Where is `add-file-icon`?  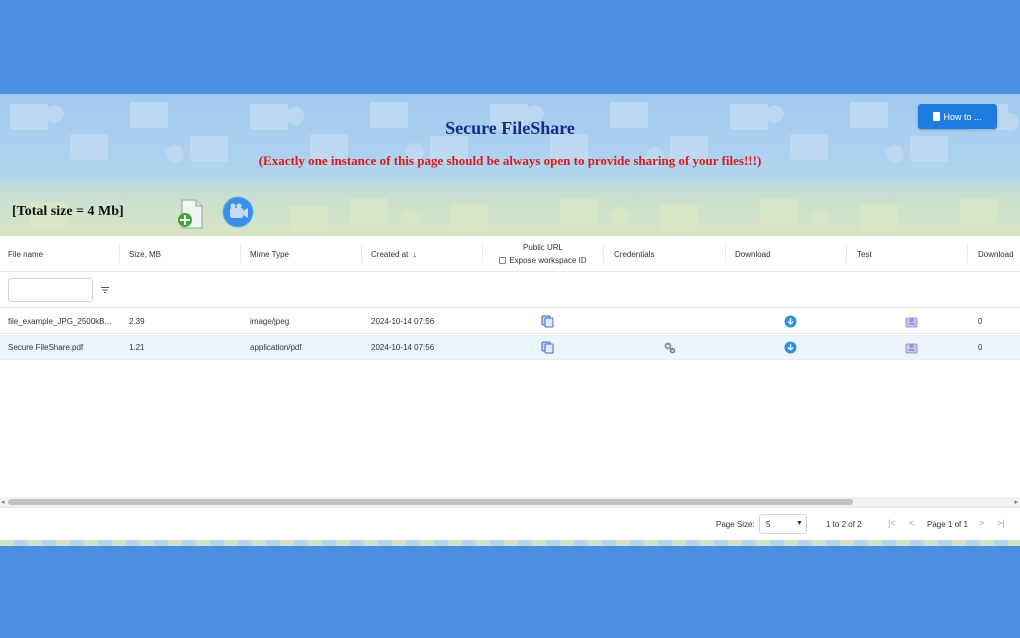
add-file-icon is located at coordinates (190, 214).